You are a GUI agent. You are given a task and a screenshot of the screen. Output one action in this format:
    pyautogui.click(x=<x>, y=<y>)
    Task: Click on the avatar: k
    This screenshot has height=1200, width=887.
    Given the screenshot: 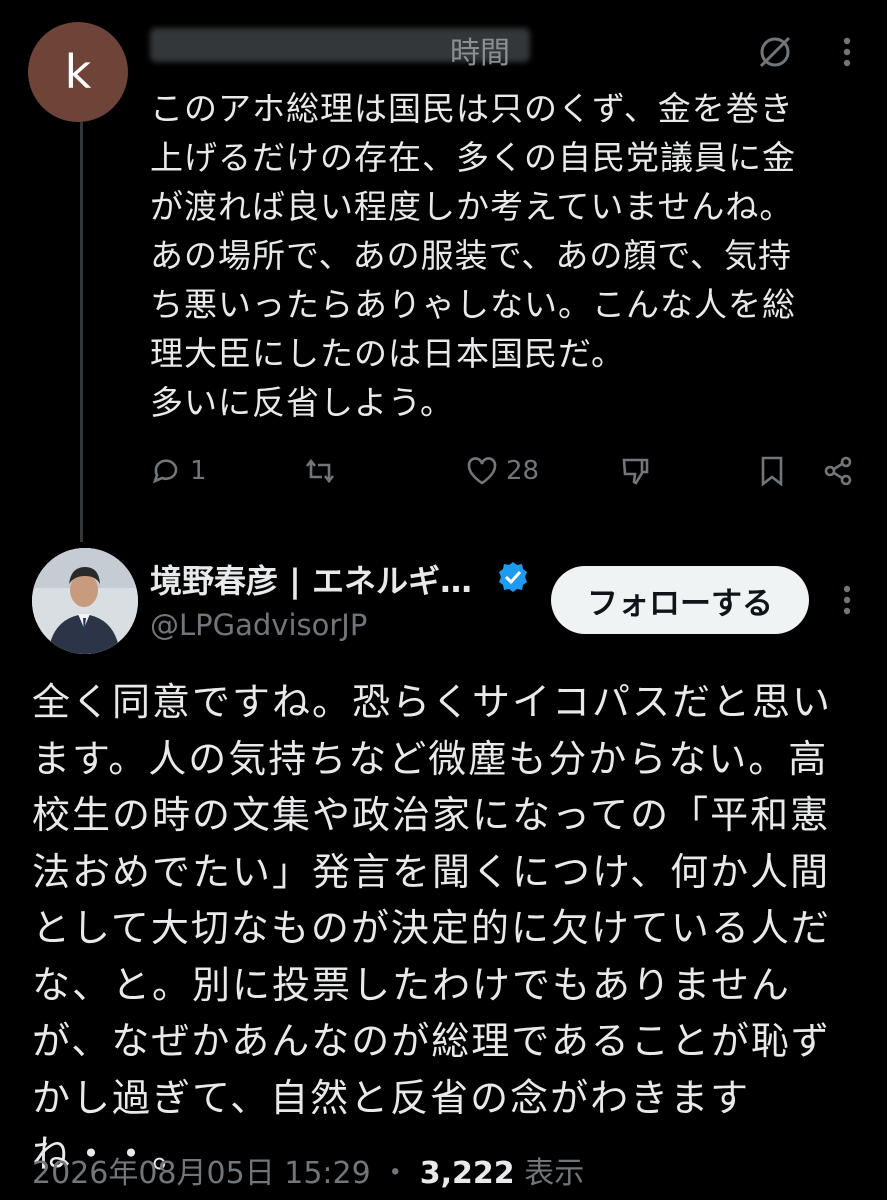 What is the action you would take?
    pyautogui.click(x=78, y=72)
    